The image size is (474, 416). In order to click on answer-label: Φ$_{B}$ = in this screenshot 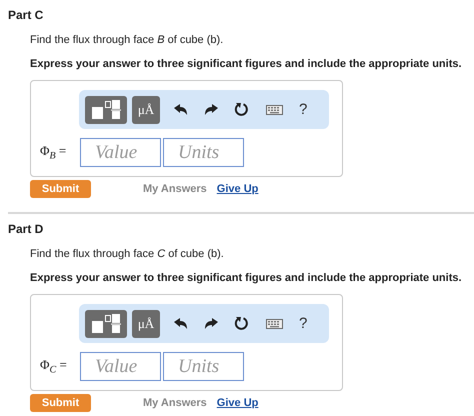, I will do `click(54, 152)`.